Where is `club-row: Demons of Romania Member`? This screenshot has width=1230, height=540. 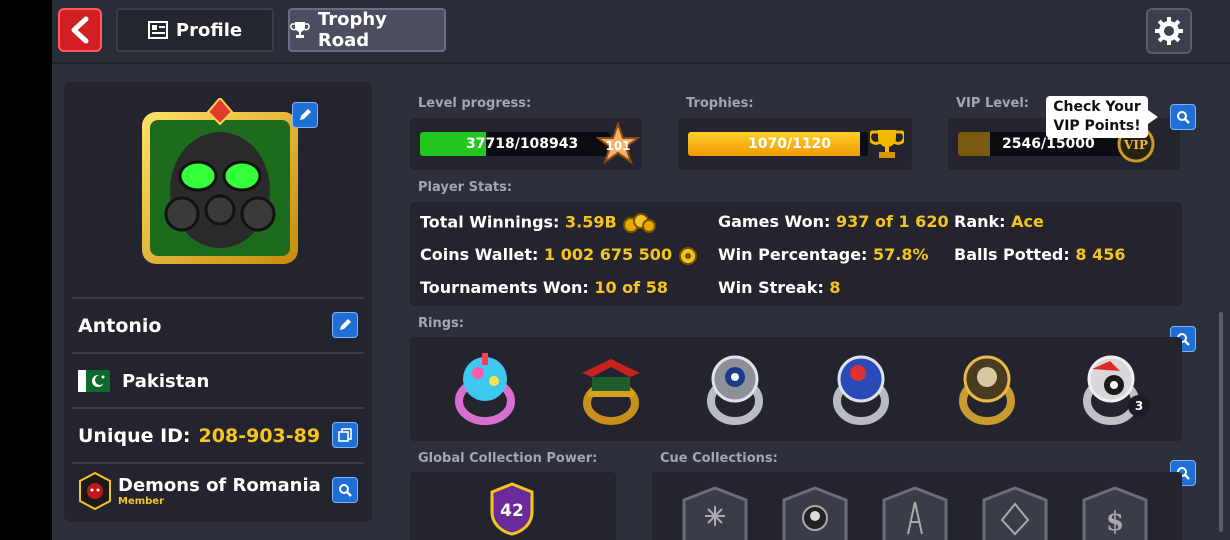 club-row: Demons of Romania Member is located at coordinates (218, 490).